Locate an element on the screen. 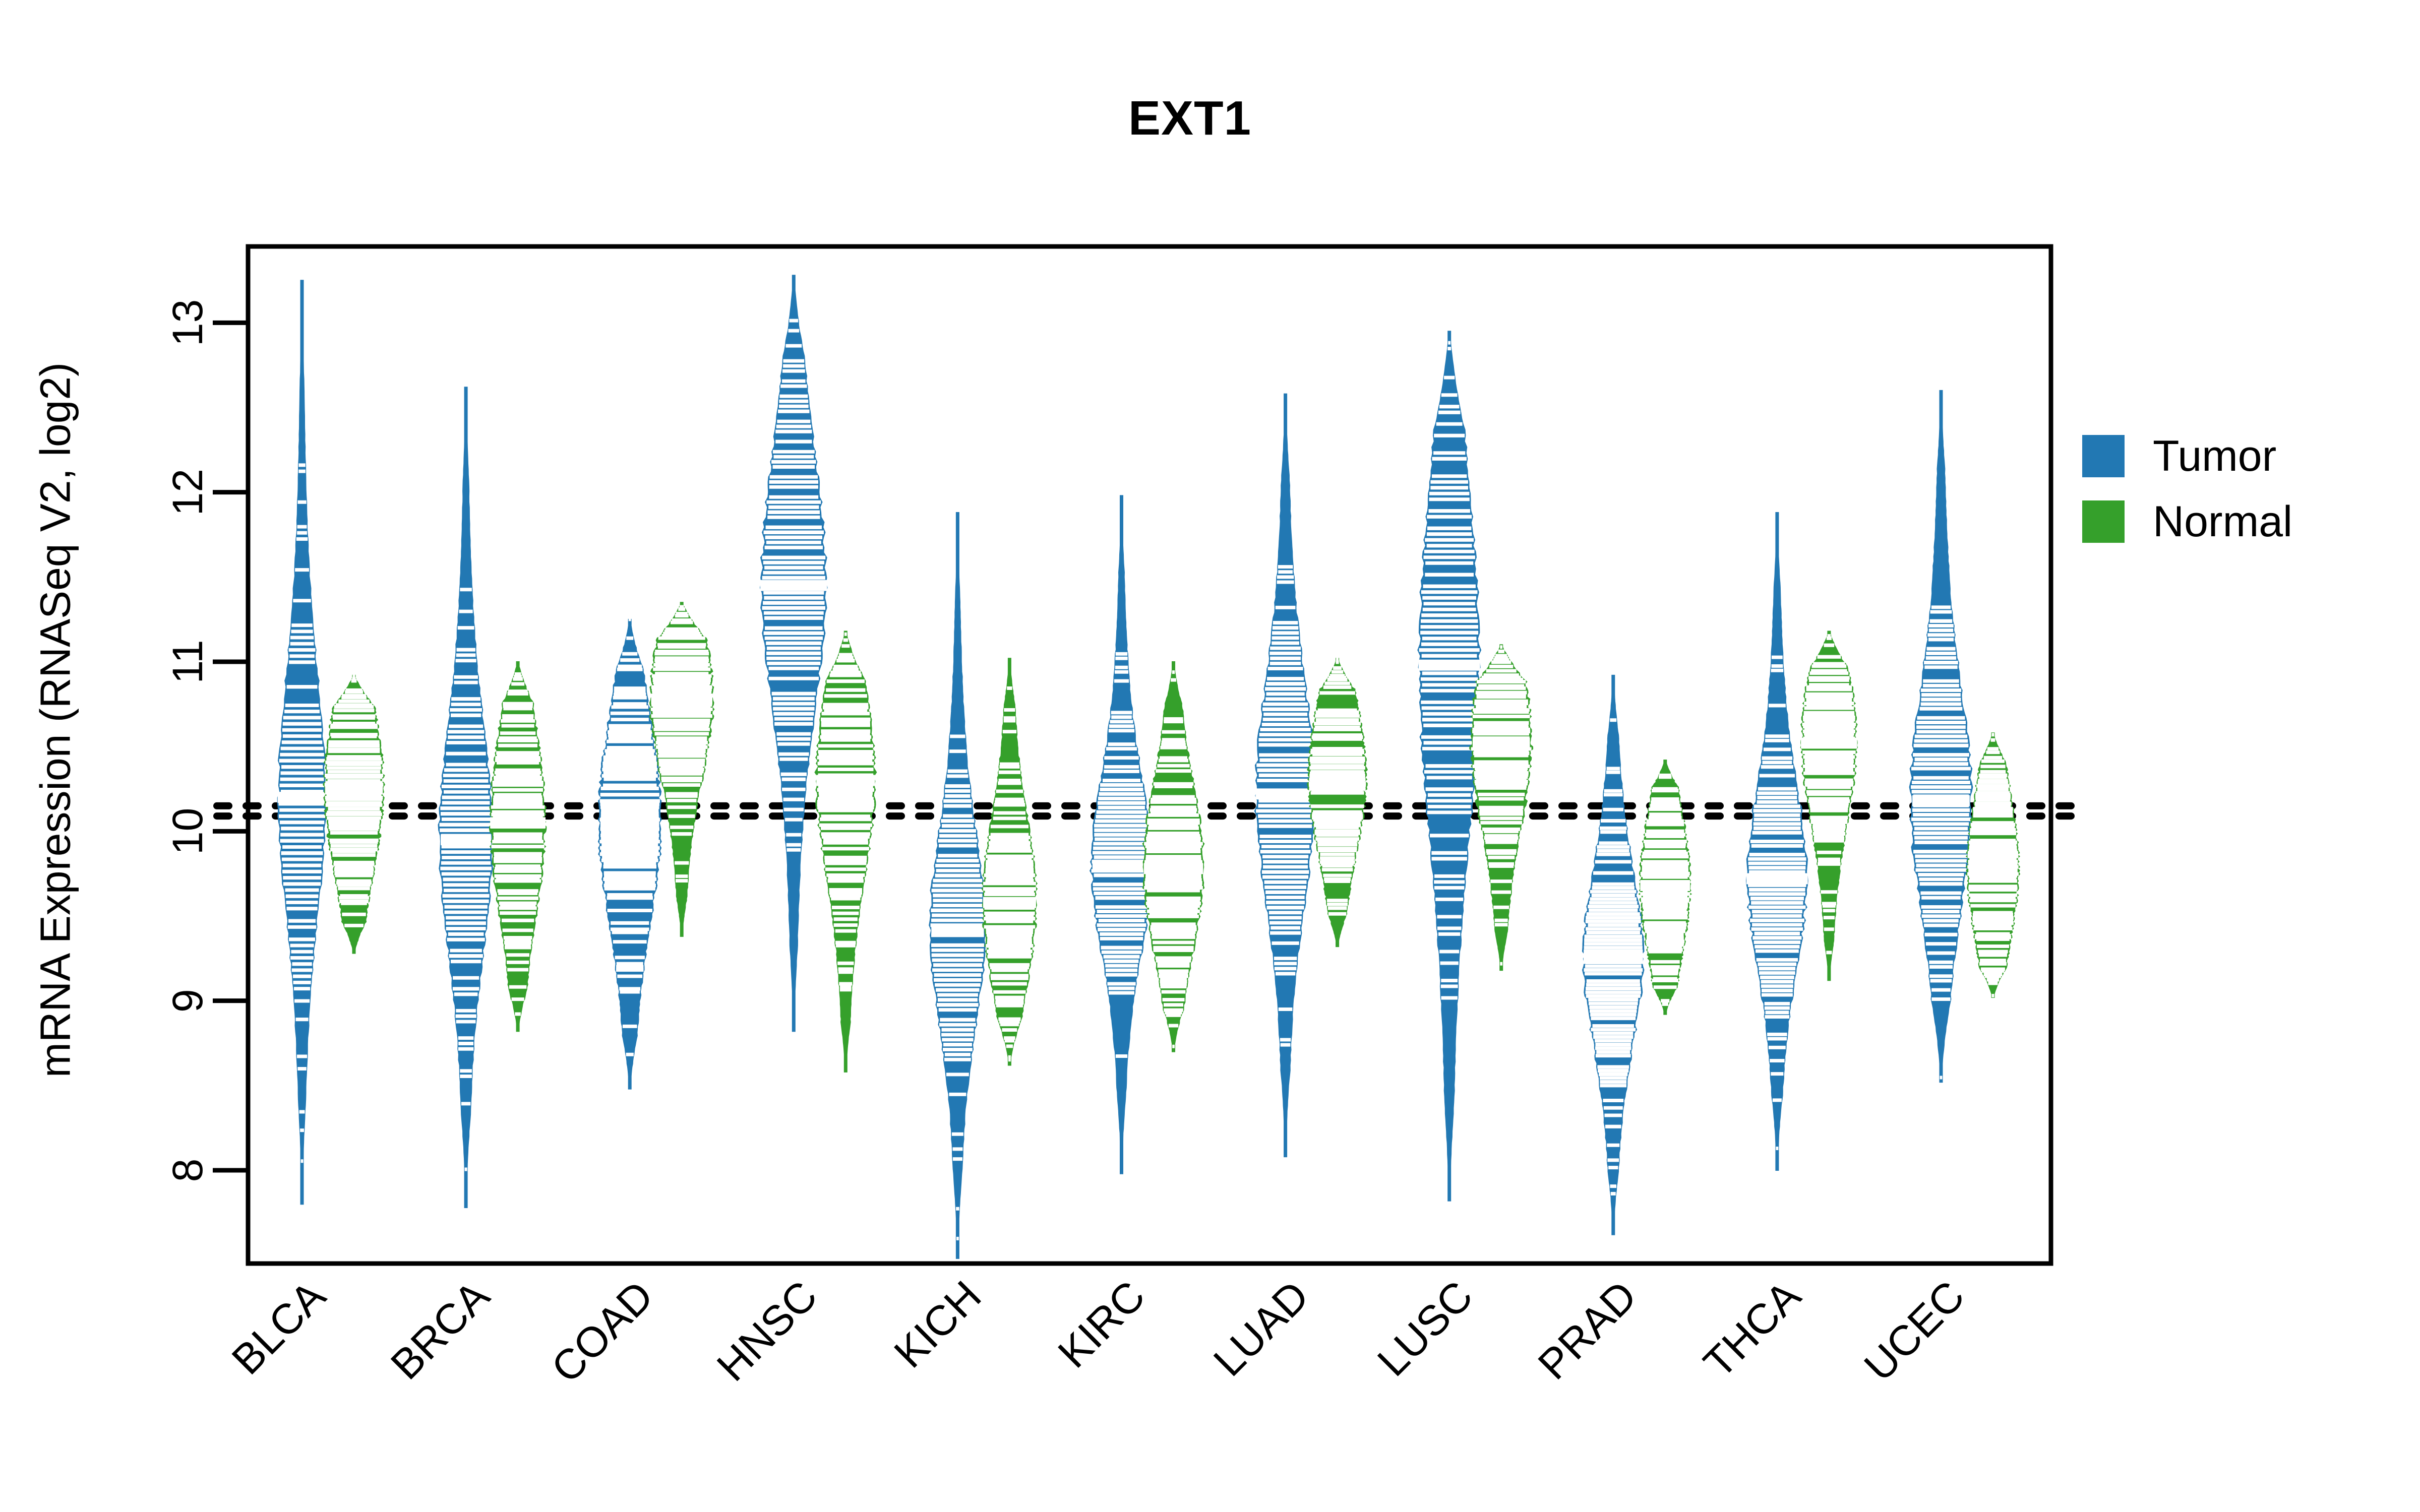  violin-tumor-hnsc is located at coordinates (793, 653).